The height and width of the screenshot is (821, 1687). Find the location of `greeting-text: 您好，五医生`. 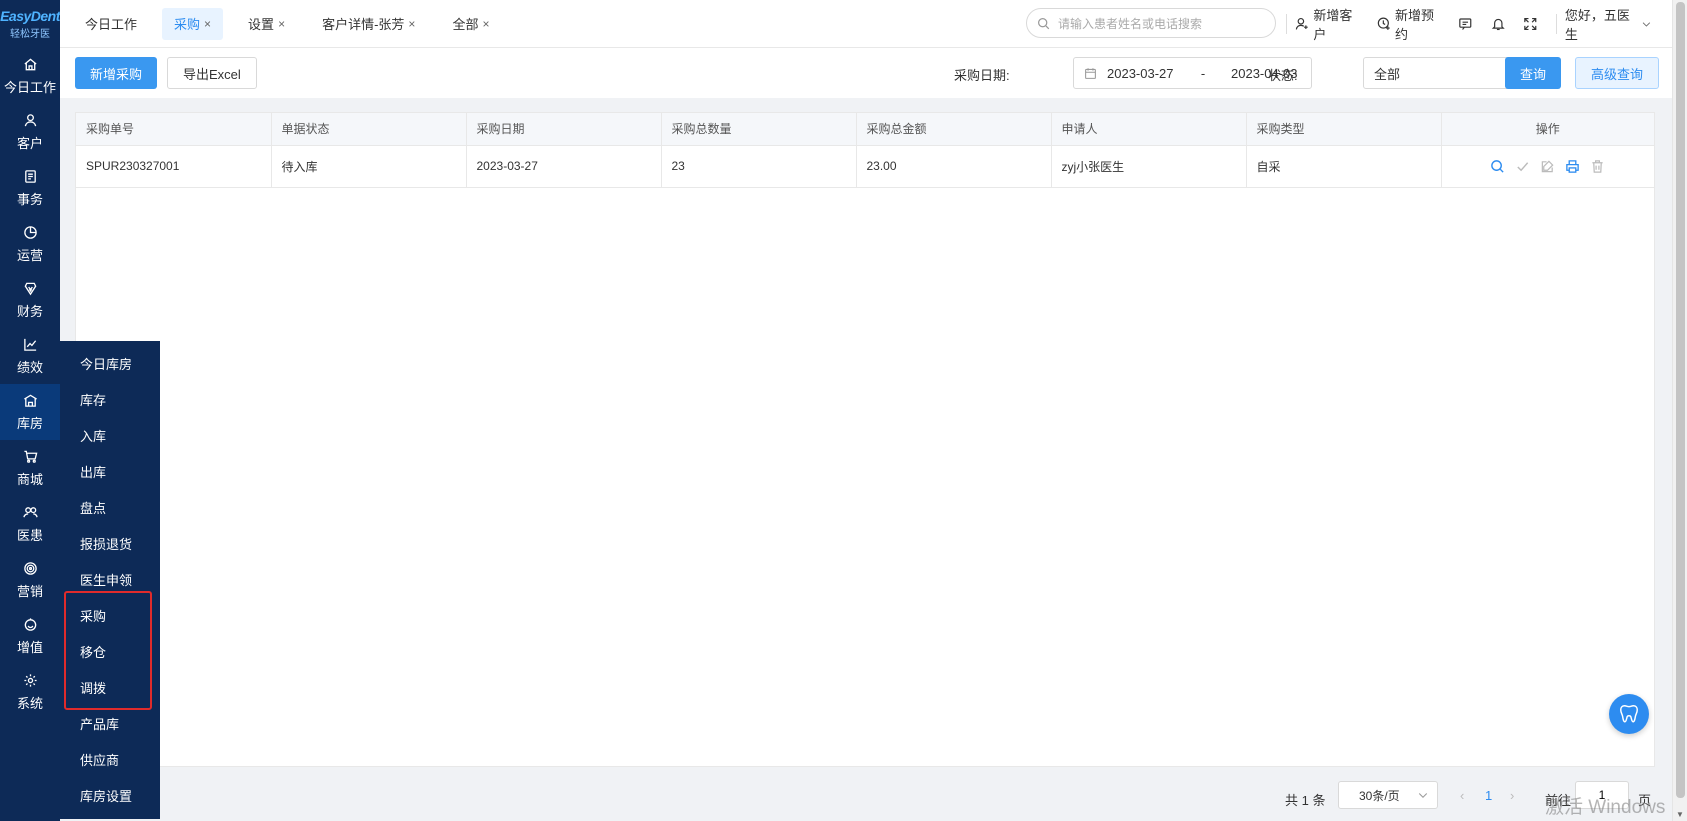

greeting-text: 您好，五医生 is located at coordinates (1597, 25).